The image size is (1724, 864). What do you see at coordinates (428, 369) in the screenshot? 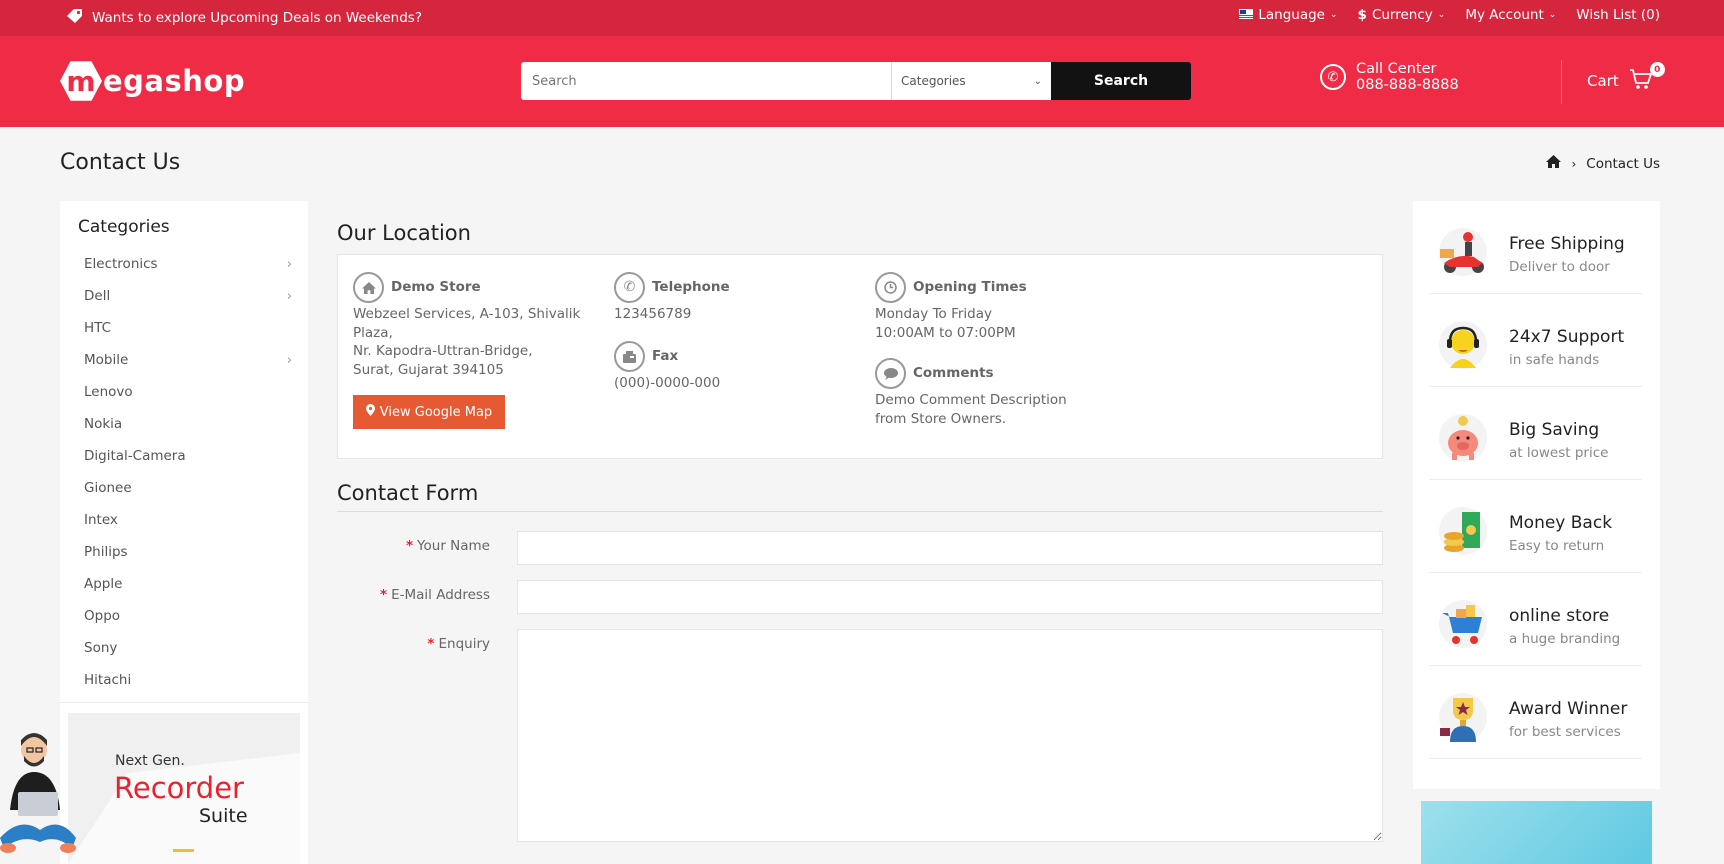
I see `address-line: Surat, Gujarat 394105` at bounding box center [428, 369].